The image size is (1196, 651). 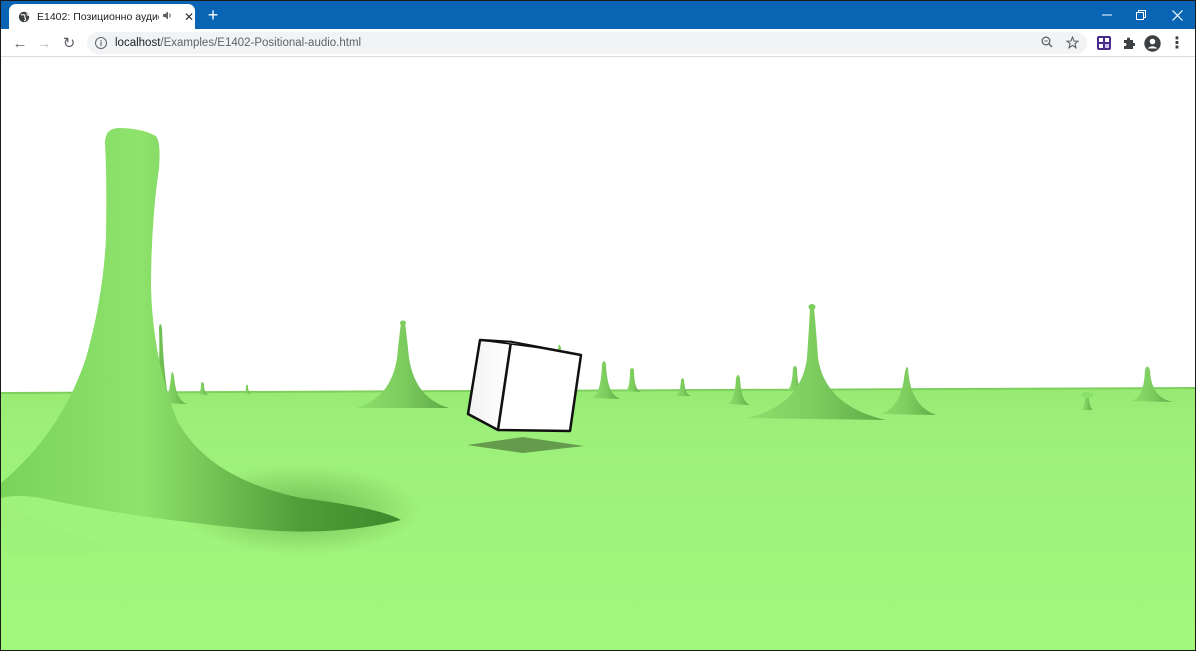 What do you see at coordinates (1177, 43) in the screenshot?
I see `menu-button: ⋮` at bounding box center [1177, 43].